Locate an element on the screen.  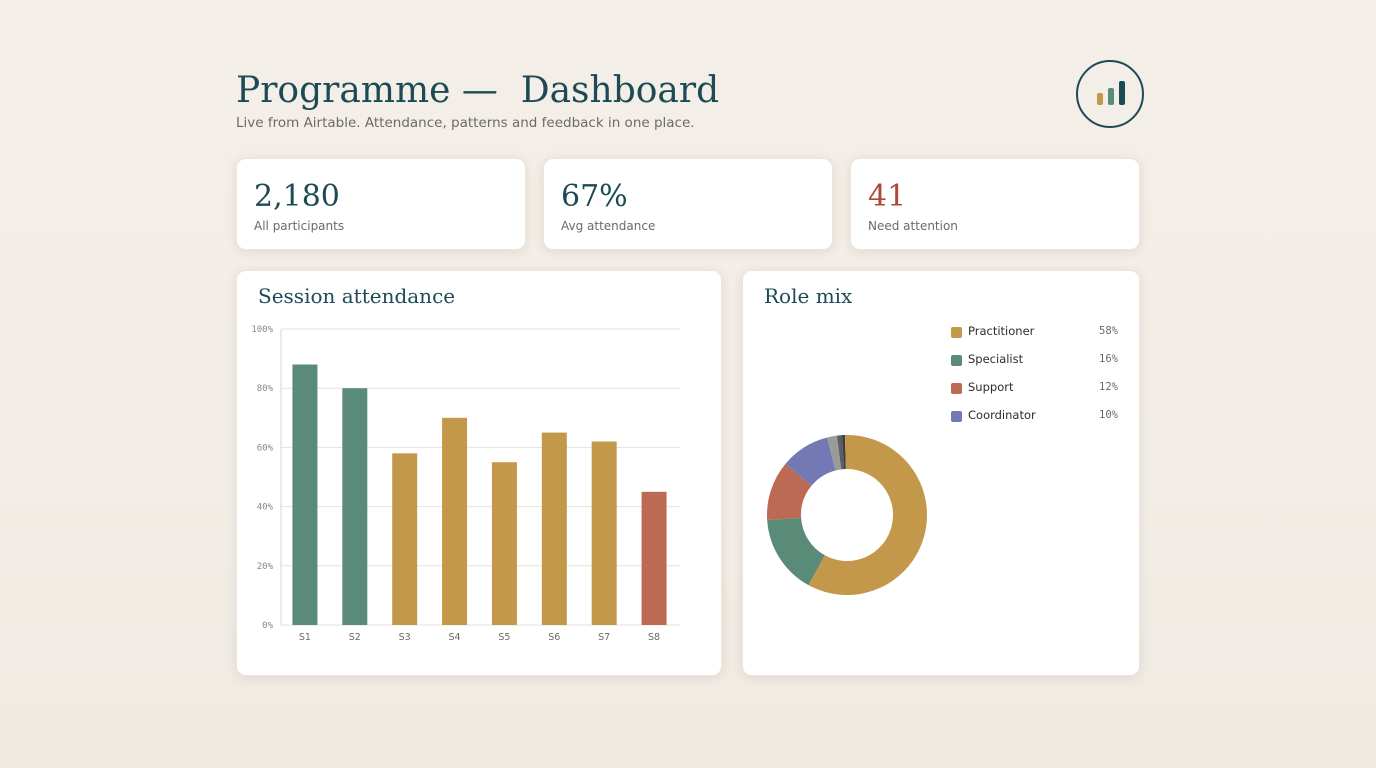
legend-label: Support is located at coordinates (991, 387).